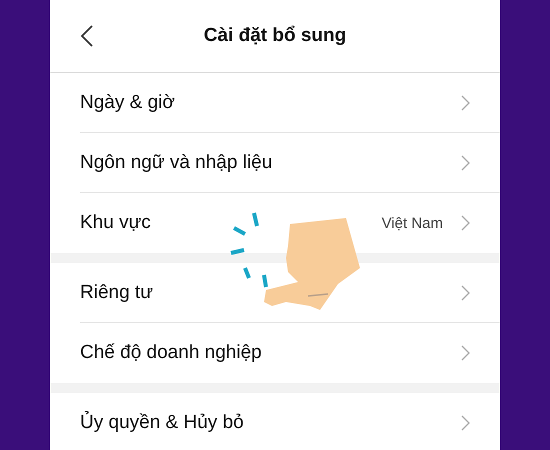 This screenshot has height=450, width=550. What do you see at coordinates (87, 36) in the screenshot?
I see `back-button` at bounding box center [87, 36].